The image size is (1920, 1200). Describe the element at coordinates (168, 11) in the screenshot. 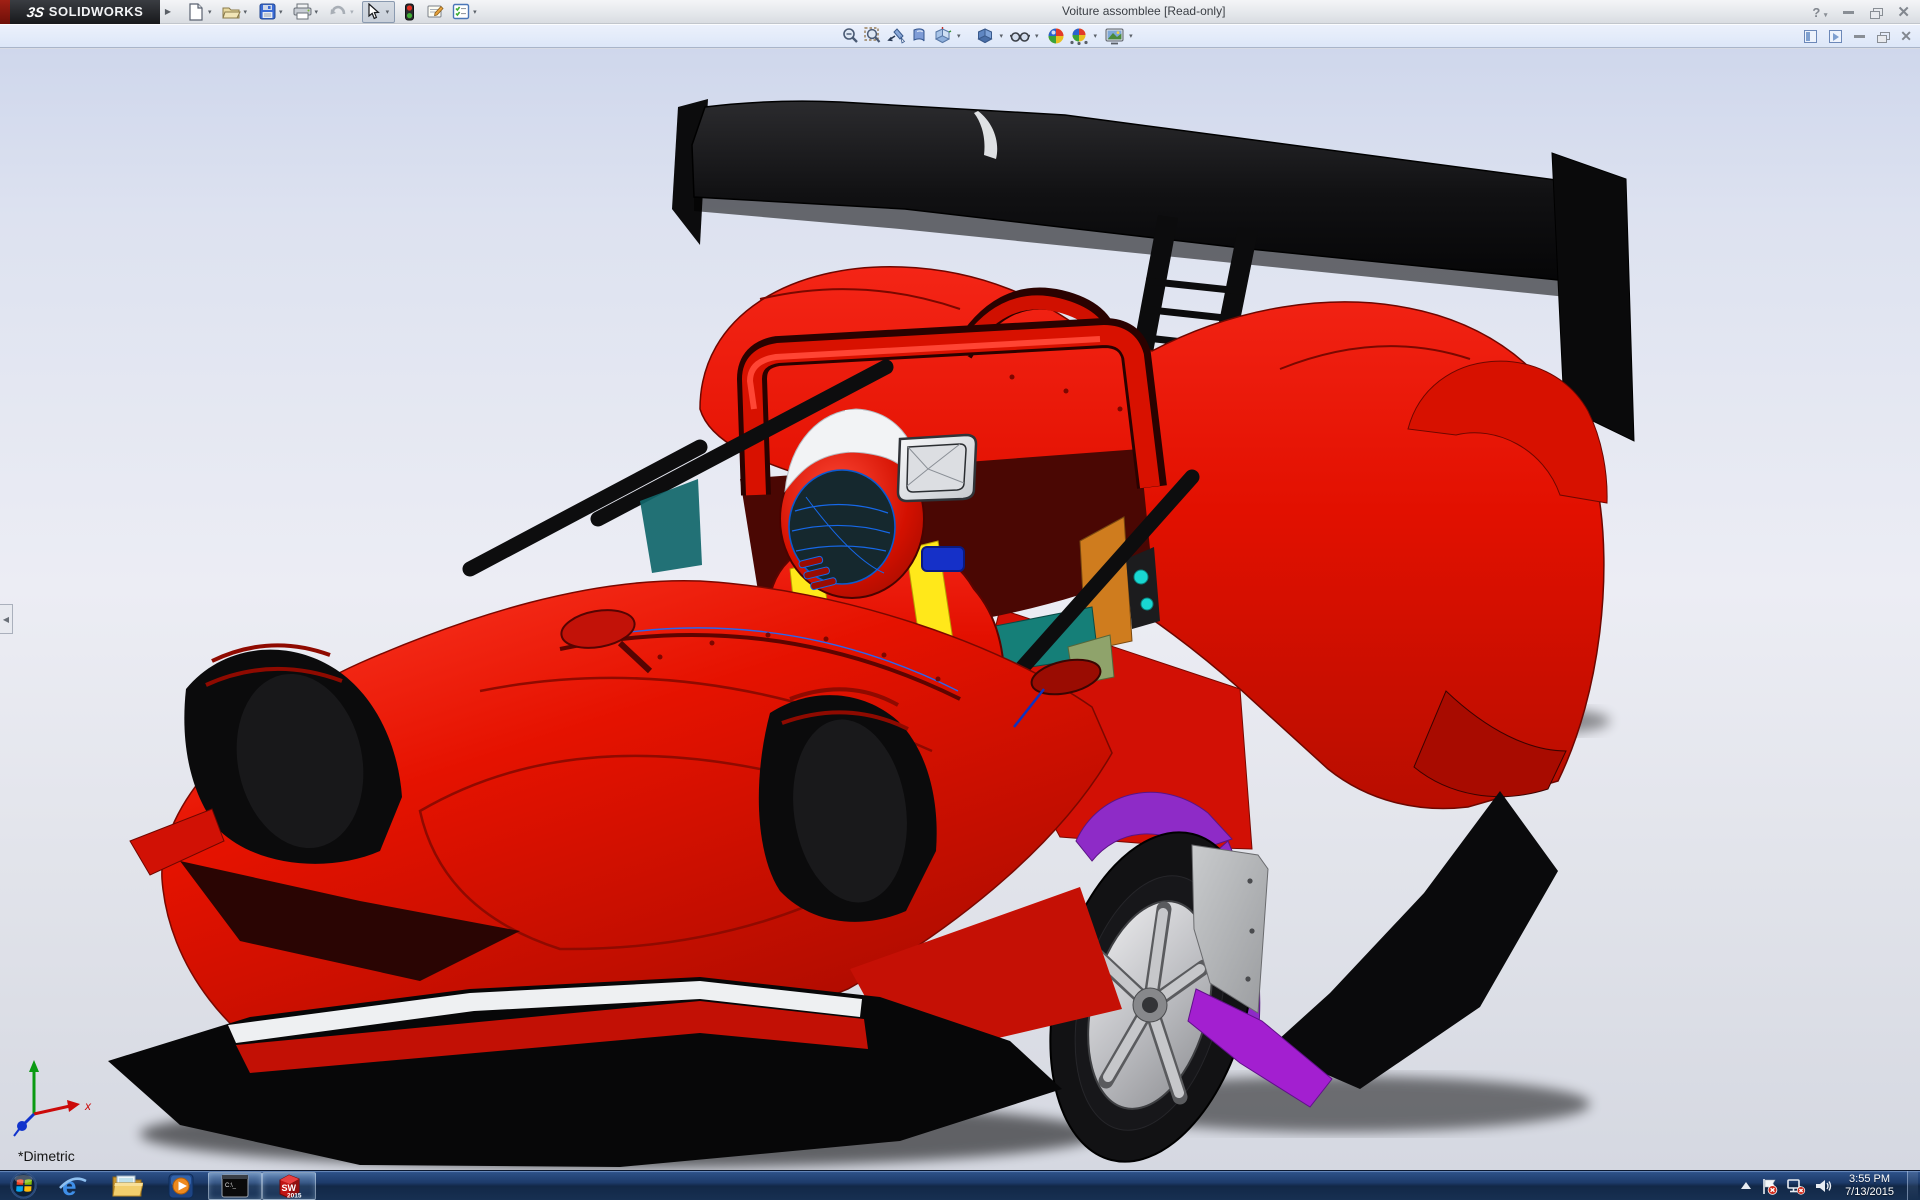

I see `menu-expand-arrow: ▶` at that location.